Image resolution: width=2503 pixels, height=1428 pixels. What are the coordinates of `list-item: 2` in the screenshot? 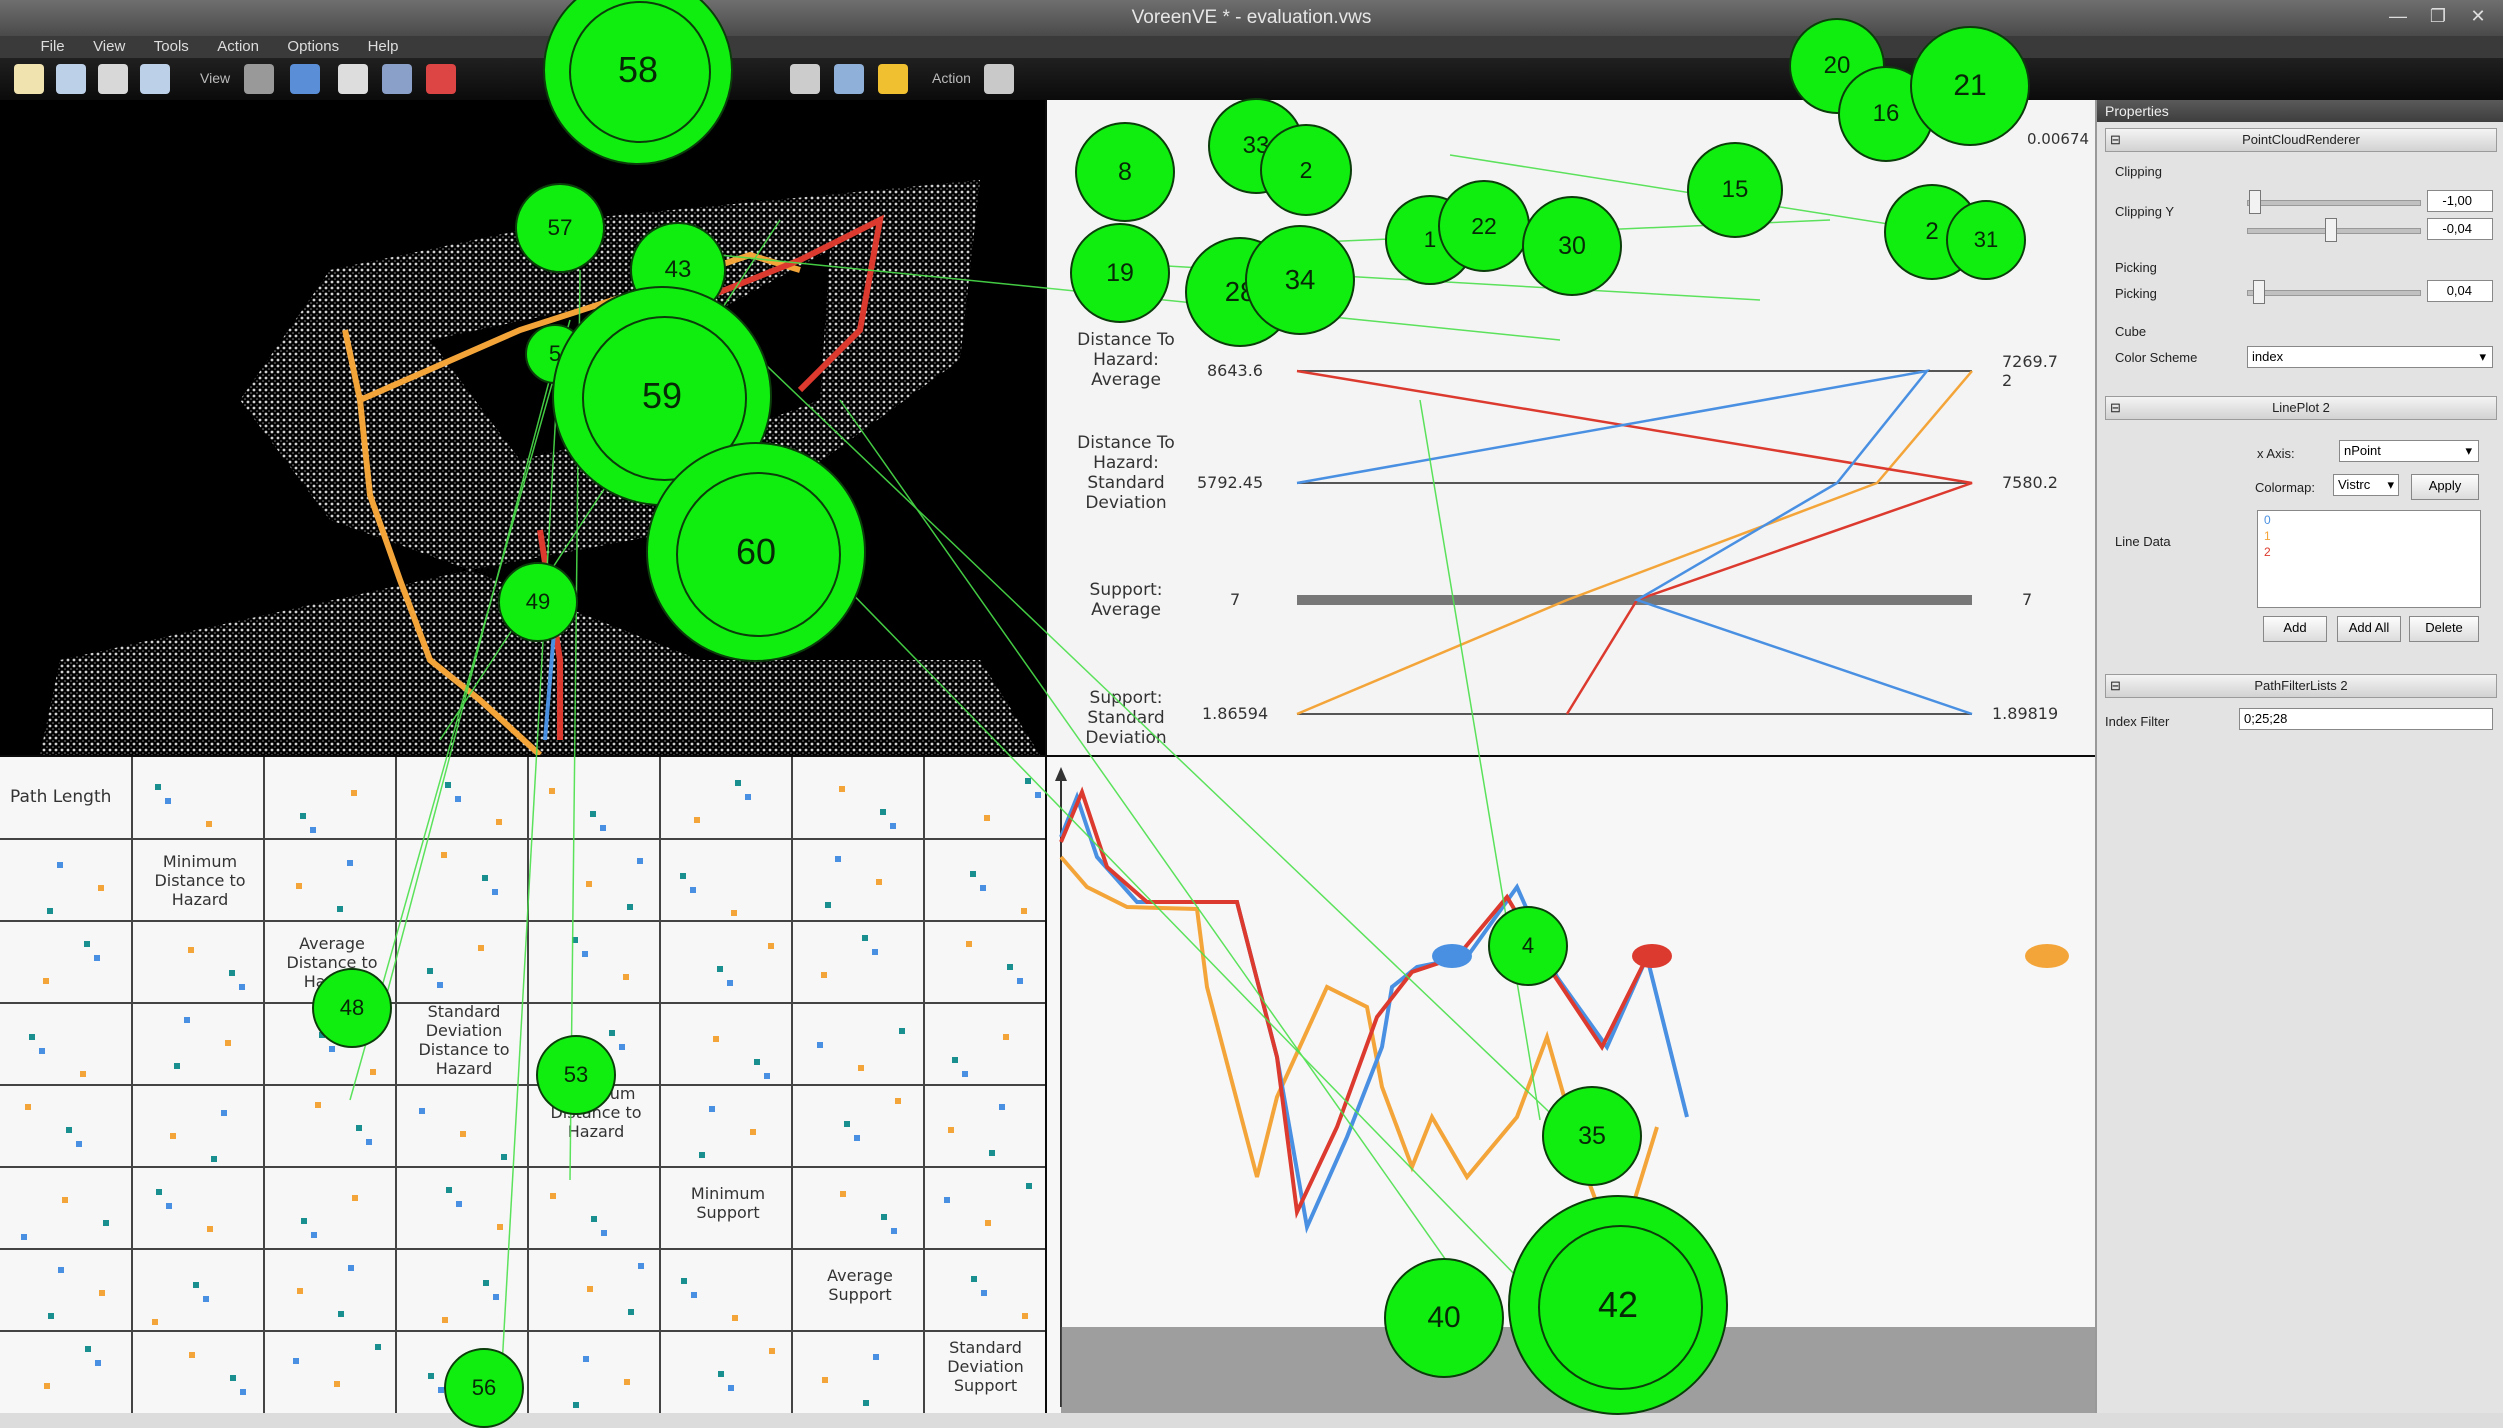 It's located at (2372, 552).